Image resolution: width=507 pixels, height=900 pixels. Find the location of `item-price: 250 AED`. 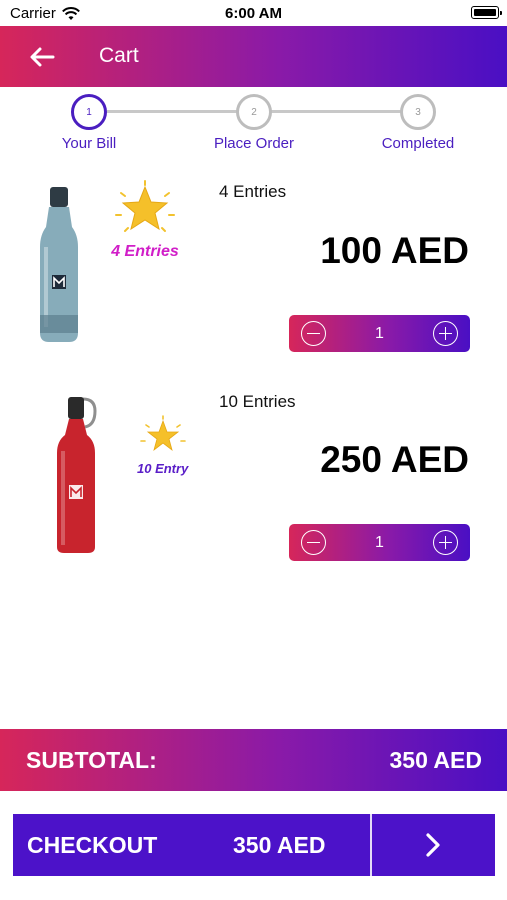

item-price: 250 AED is located at coordinates (394, 459).